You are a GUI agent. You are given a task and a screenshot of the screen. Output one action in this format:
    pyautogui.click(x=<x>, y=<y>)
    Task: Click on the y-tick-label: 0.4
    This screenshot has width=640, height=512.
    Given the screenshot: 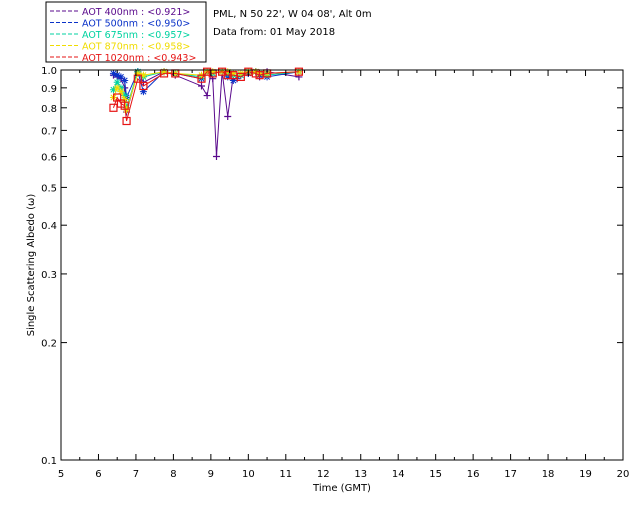 What is the action you would take?
    pyautogui.click(x=49, y=226)
    